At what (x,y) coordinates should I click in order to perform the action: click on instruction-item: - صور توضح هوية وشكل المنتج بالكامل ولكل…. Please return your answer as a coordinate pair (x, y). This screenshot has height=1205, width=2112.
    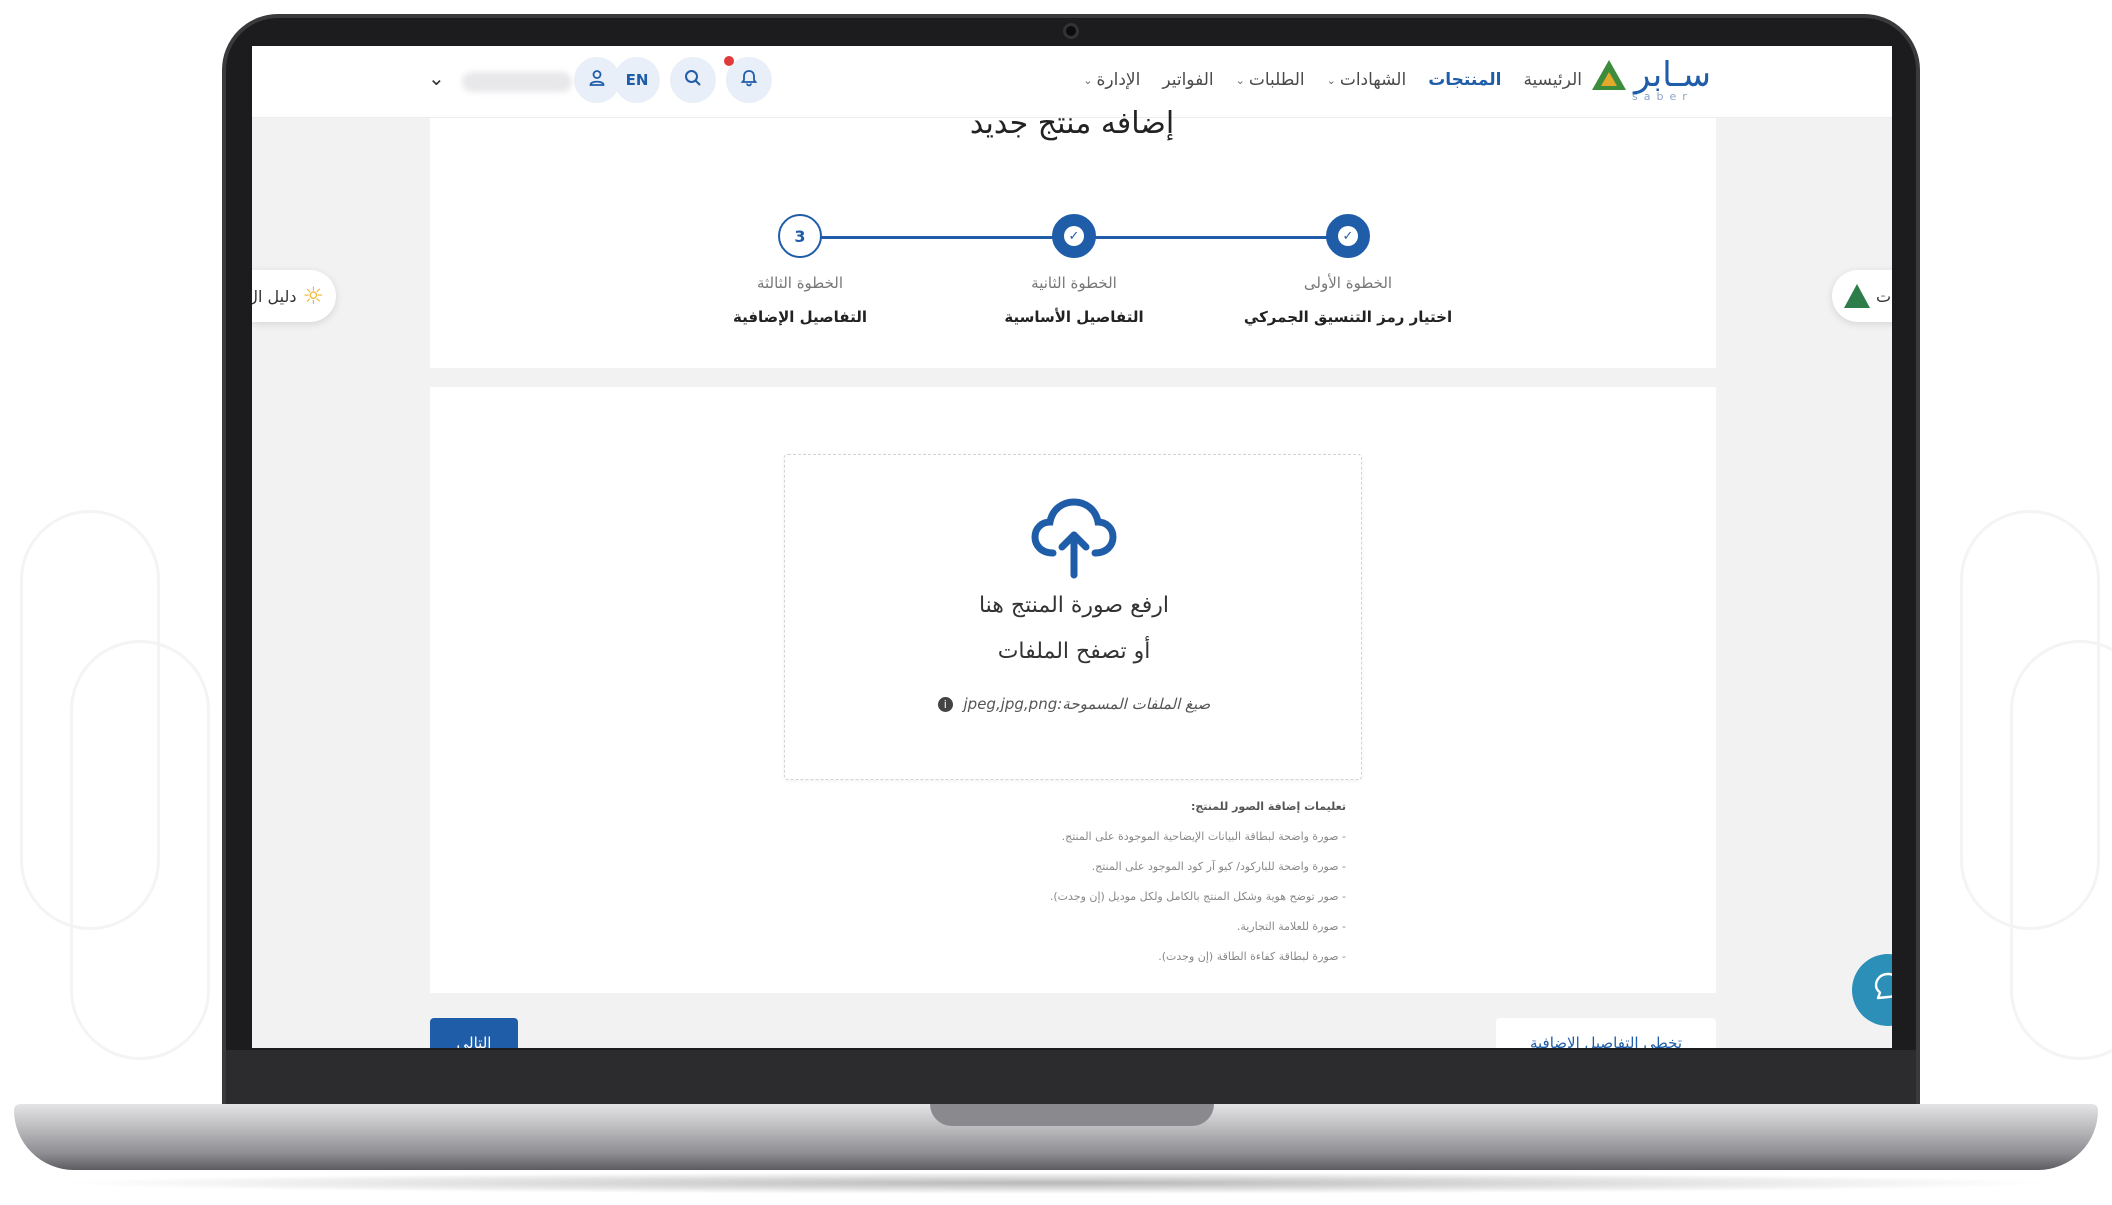
    Looking at the image, I should click on (1197, 896).